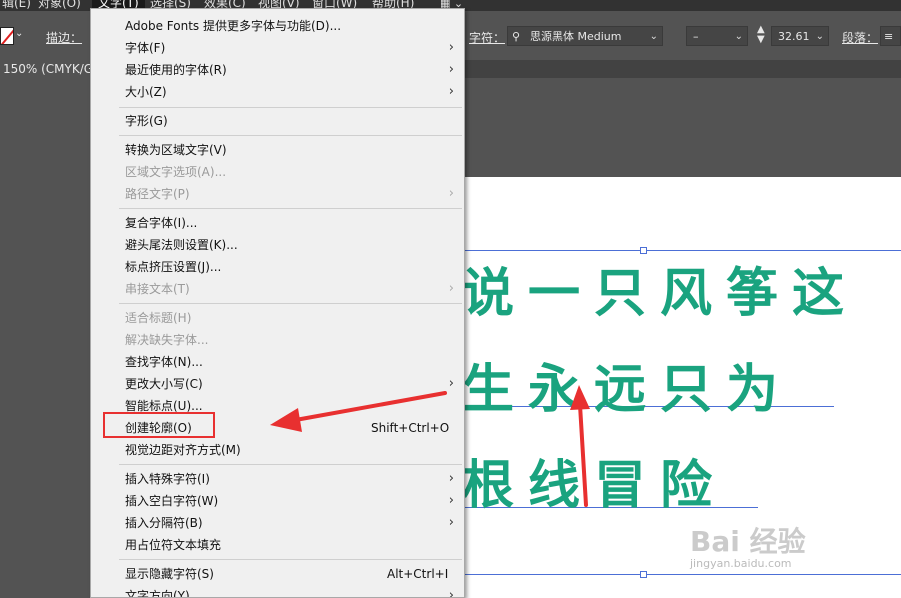 The image size is (901, 598). Describe the element at coordinates (358, 411) in the screenshot. I see `annotation-arrow-left` at that location.